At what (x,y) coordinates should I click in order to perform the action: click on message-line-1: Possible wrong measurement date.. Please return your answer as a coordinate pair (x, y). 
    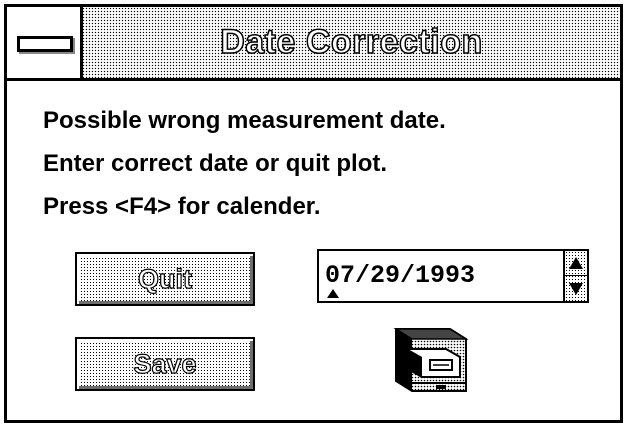
    Looking at the image, I should click on (244, 120).